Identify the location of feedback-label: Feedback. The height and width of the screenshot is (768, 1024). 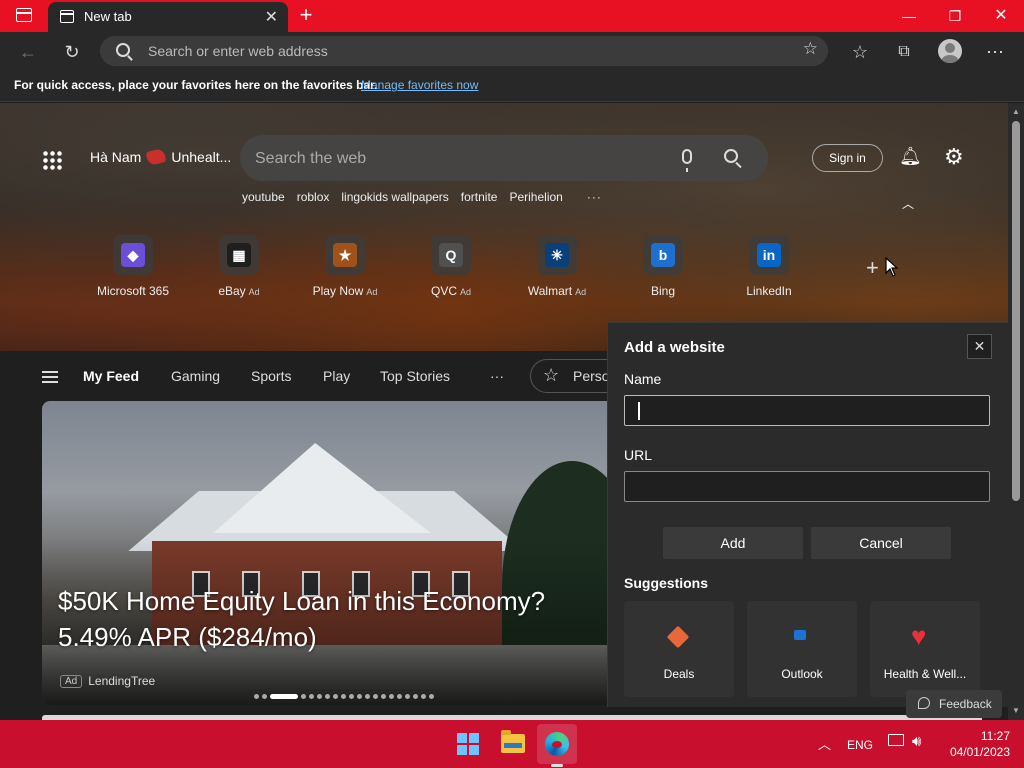
(965, 704).